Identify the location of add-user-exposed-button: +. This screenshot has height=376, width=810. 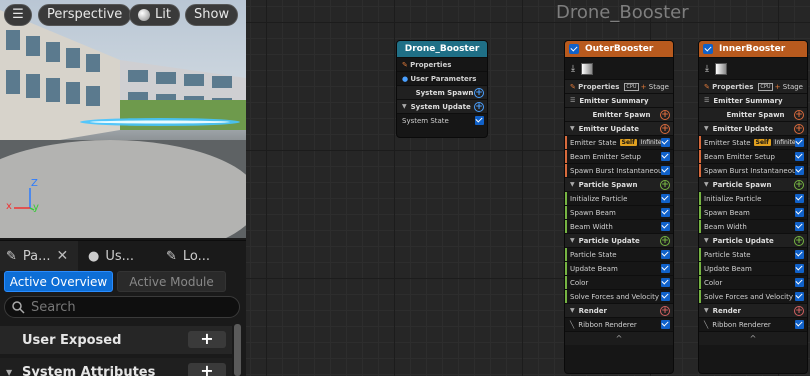
(207, 339).